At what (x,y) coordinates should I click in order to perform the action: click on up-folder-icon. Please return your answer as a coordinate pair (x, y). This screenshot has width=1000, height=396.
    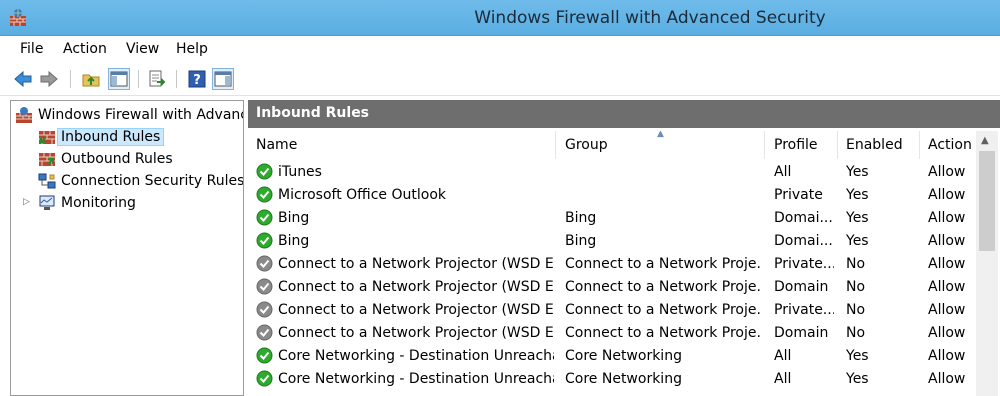
    Looking at the image, I should click on (91, 80).